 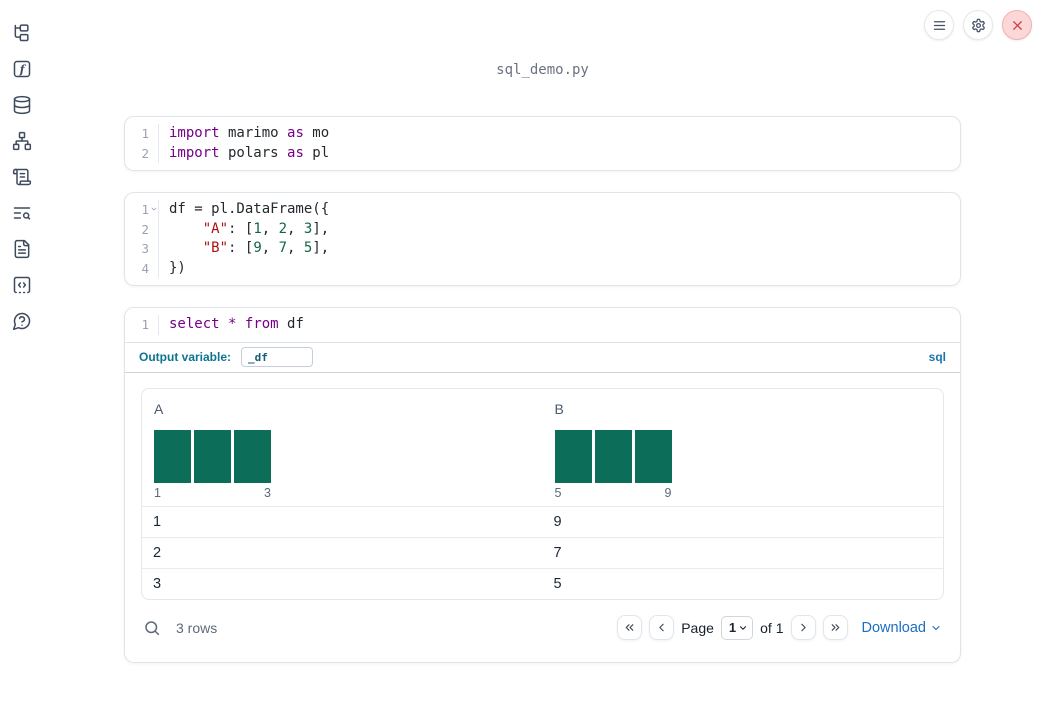 I want to click on page-of-label: of 1, so click(x=772, y=627).